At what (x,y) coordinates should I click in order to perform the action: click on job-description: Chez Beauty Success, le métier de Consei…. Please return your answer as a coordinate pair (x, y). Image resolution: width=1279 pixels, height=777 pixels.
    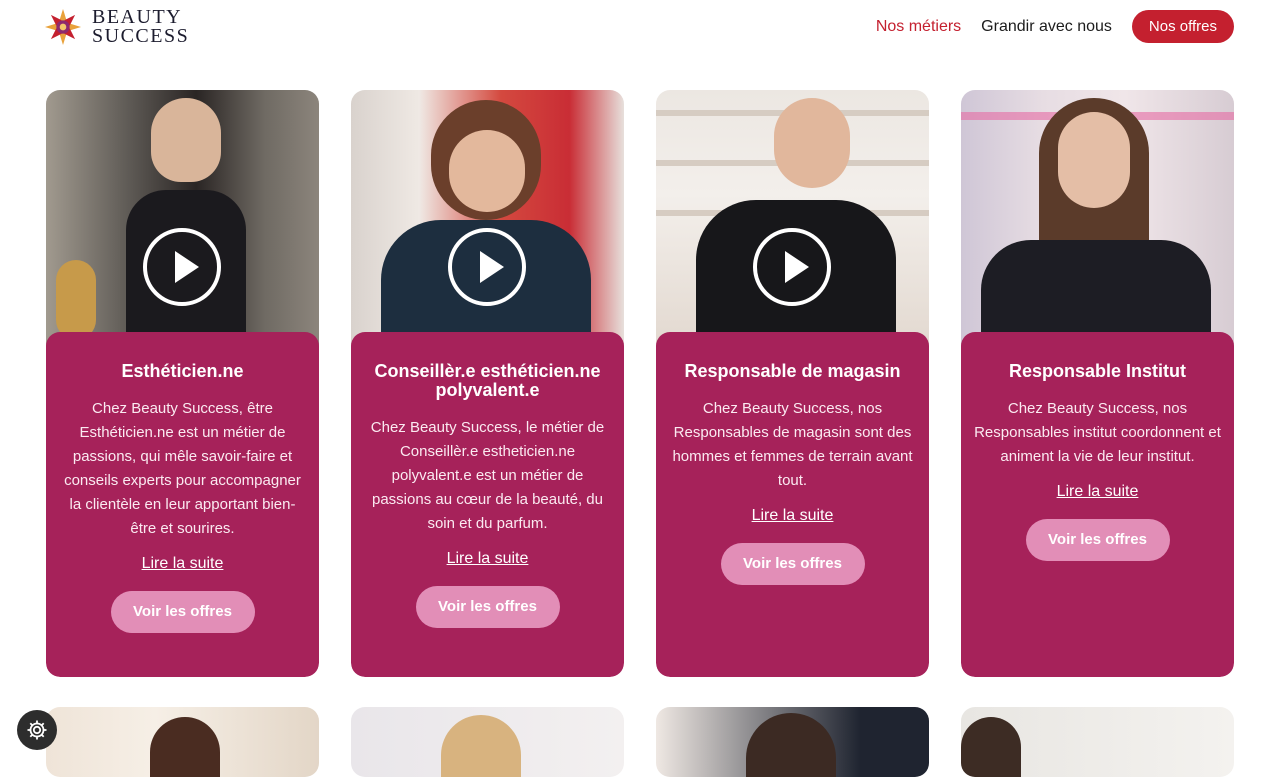
    Looking at the image, I should click on (487, 475).